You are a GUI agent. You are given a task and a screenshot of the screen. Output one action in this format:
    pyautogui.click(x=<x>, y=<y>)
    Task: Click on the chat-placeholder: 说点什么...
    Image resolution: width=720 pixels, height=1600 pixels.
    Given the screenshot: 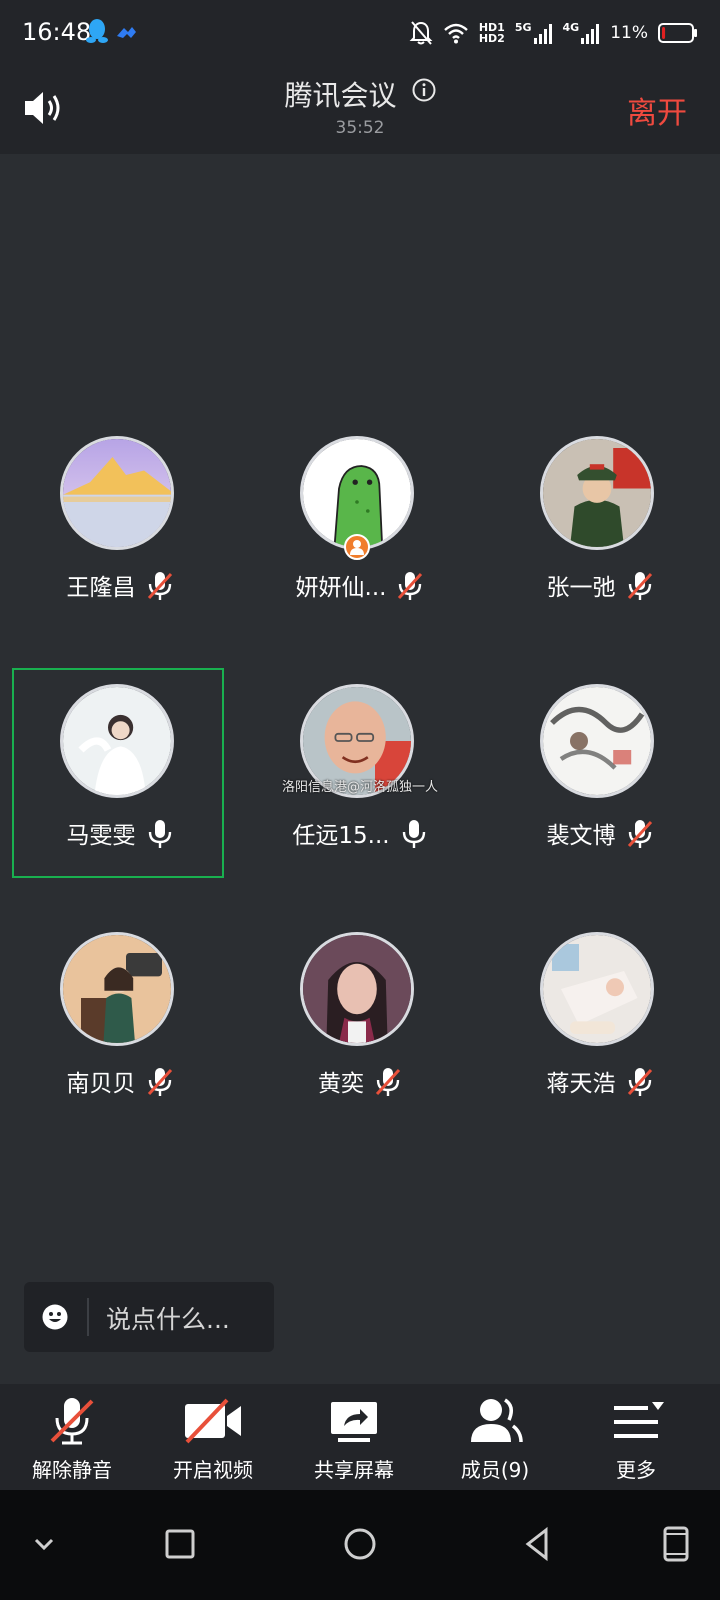 What is the action you would take?
    pyautogui.click(x=168, y=1319)
    